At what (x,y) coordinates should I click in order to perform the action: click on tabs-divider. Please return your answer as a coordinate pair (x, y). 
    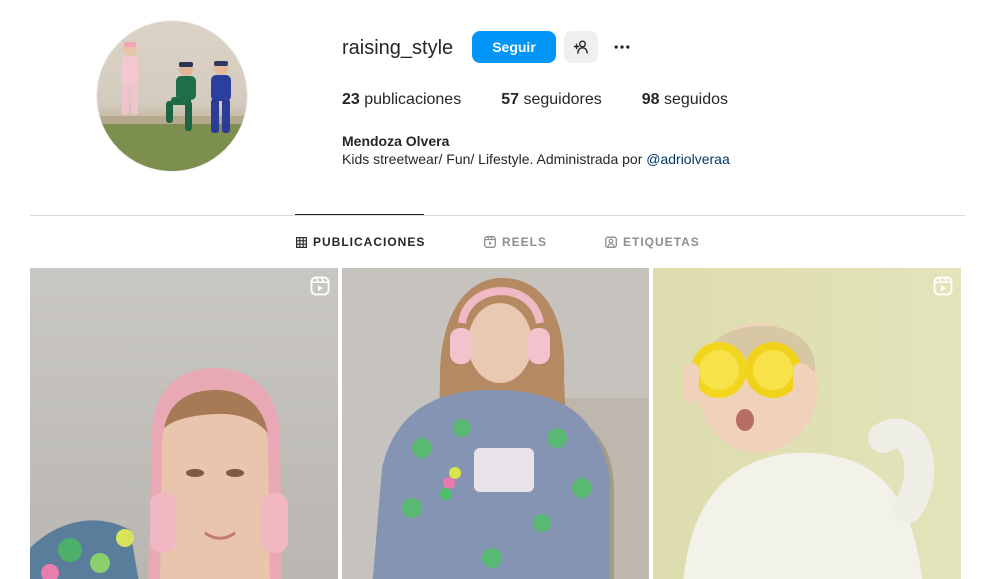
    Looking at the image, I should click on (497, 215).